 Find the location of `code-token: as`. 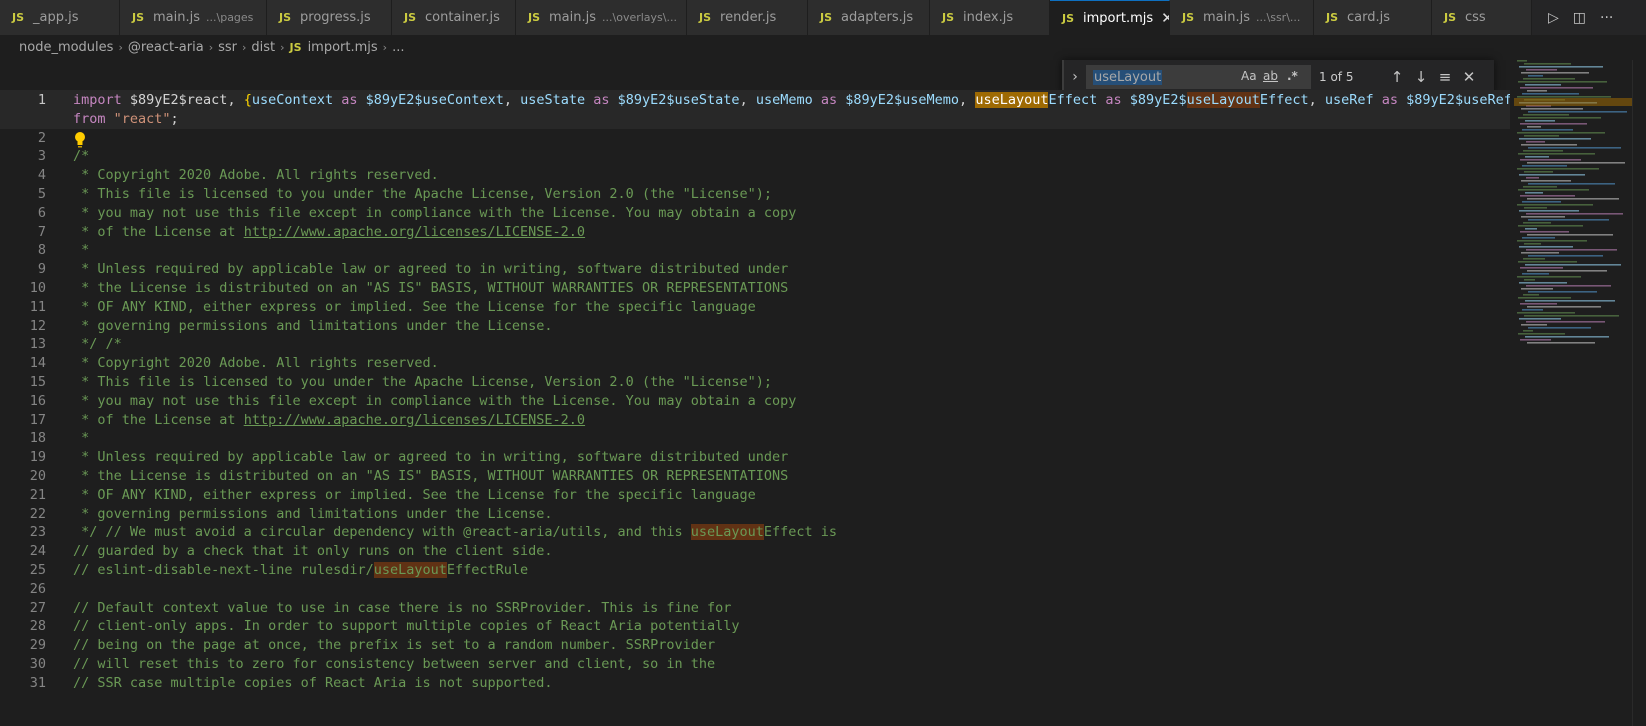

code-token: as is located at coordinates (1390, 100).